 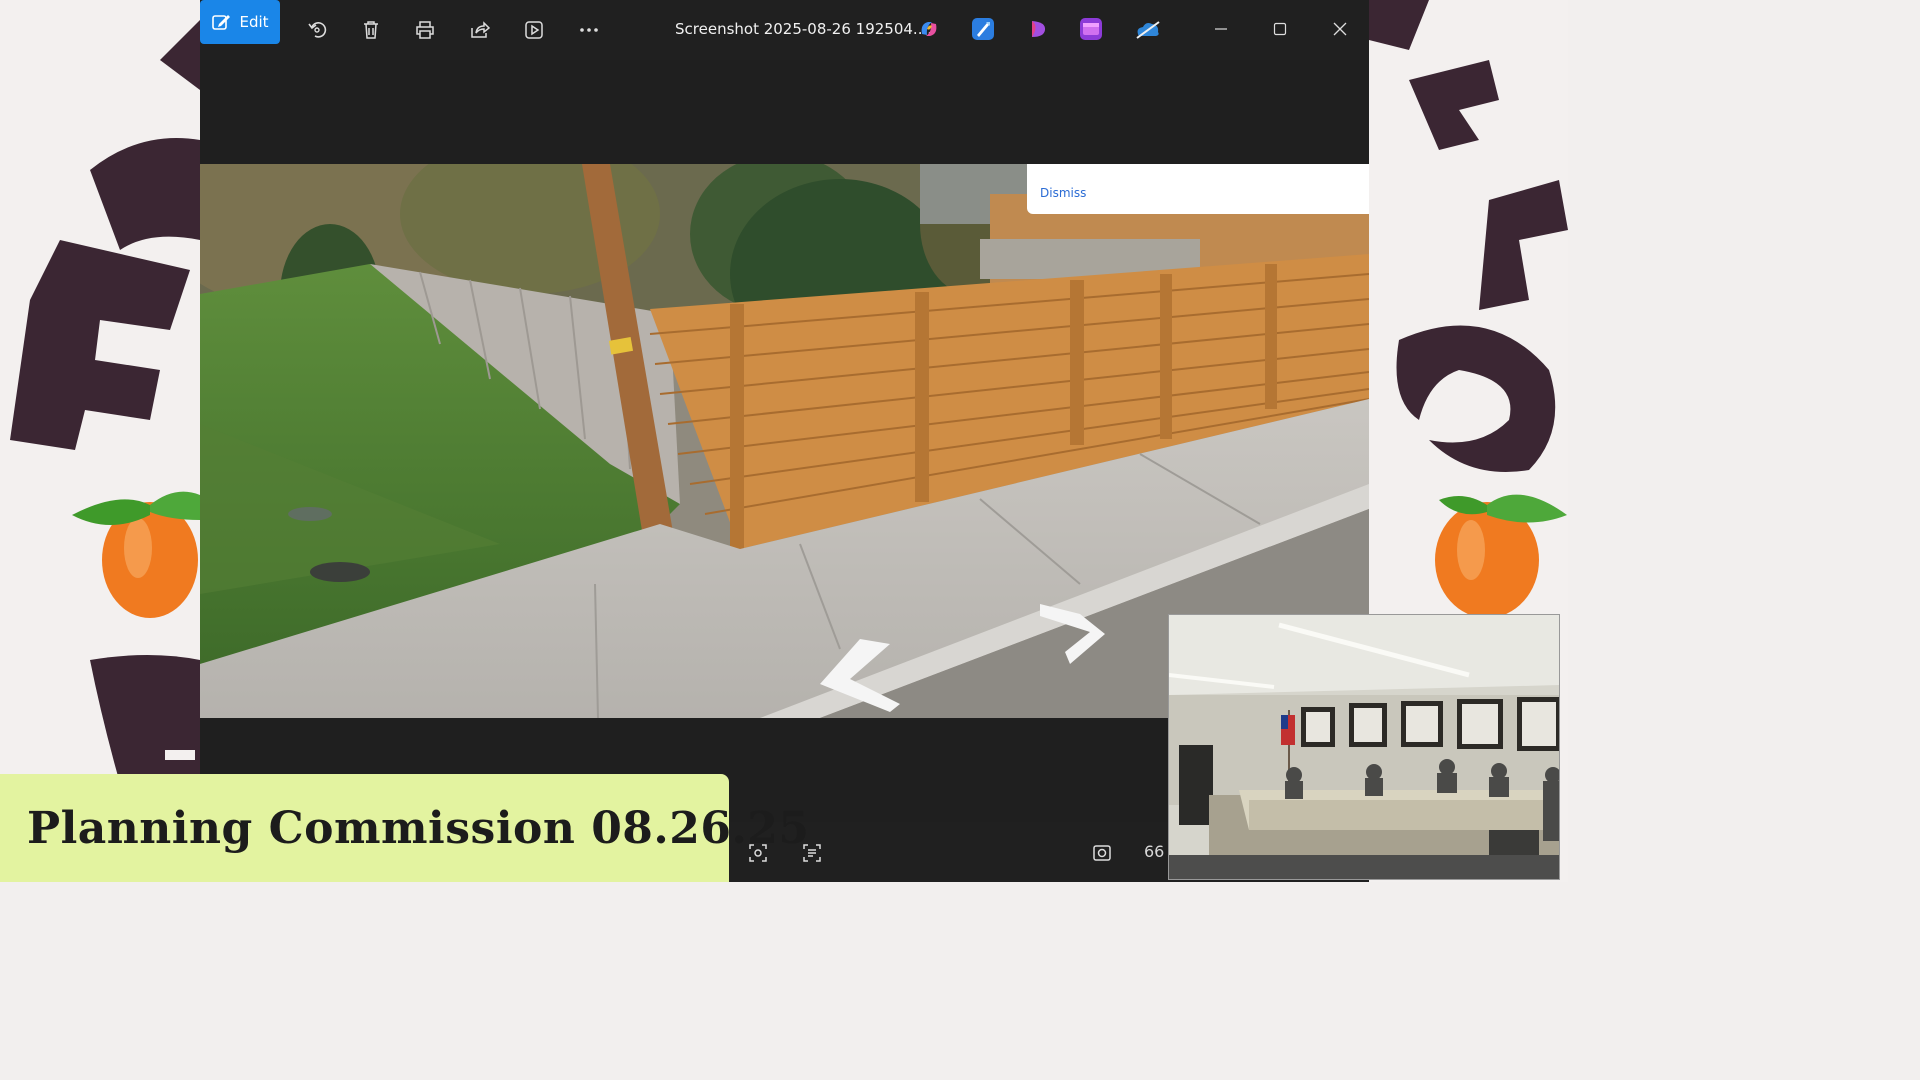 What do you see at coordinates (1198, 189) in the screenshot?
I see `notification-bar: Dismiss` at bounding box center [1198, 189].